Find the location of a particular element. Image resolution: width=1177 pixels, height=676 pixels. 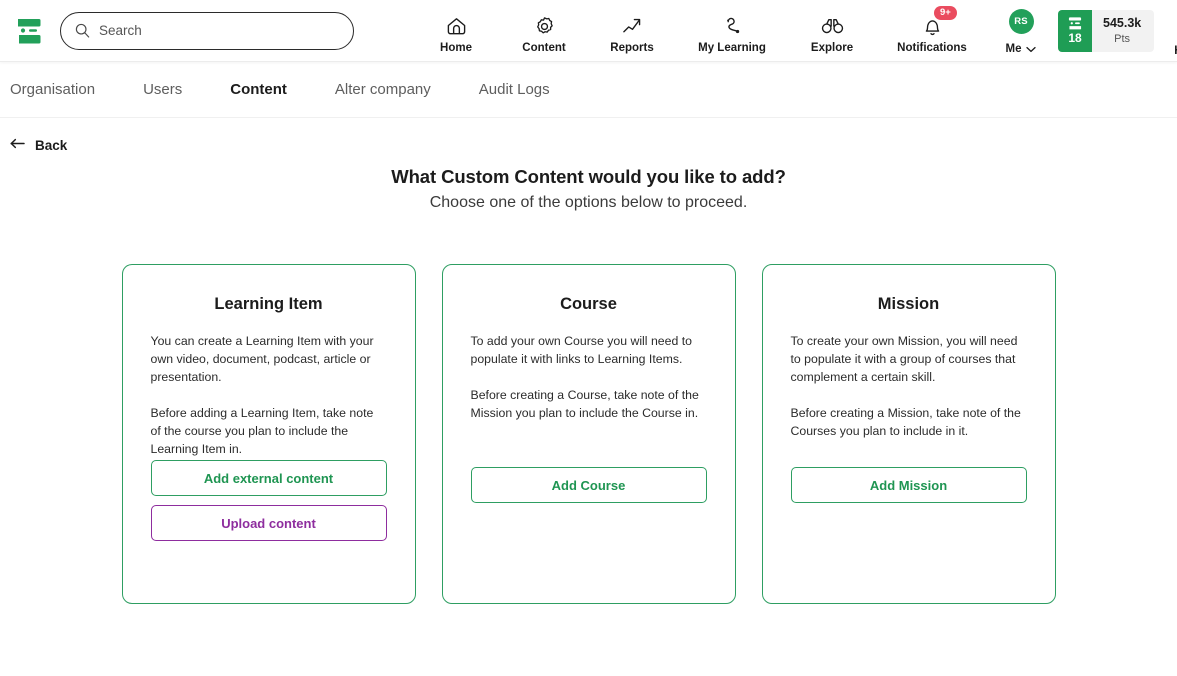

home-icon is located at coordinates (456, 26).